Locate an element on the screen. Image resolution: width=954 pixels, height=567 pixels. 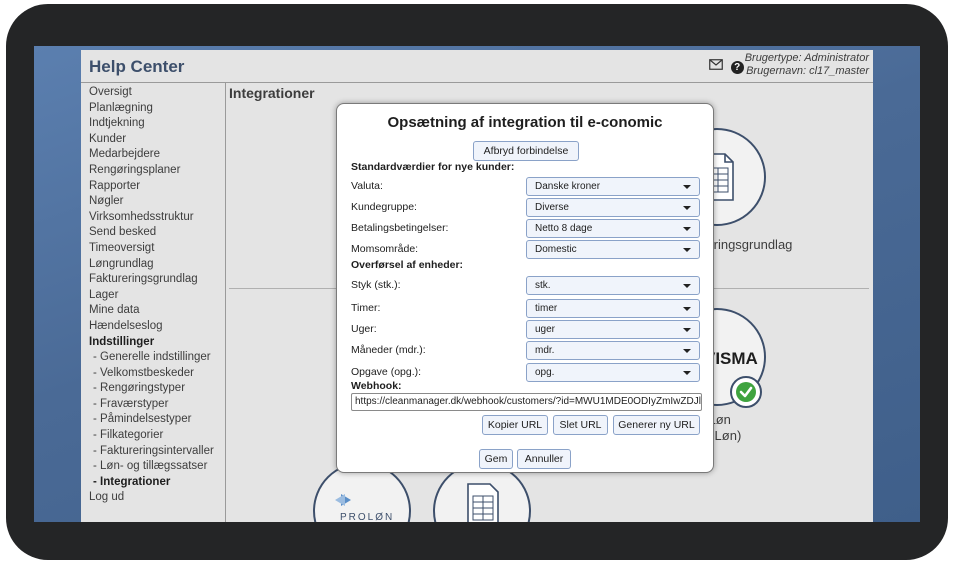
generate-url-button: Generer ny URL is located at coordinates (656, 425).